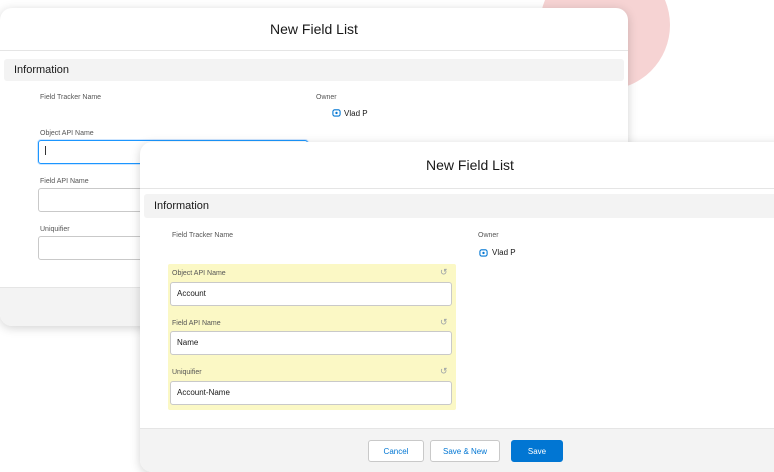 This screenshot has width=774, height=472. Describe the element at coordinates (465, 451) in the screenshot. I see `save-and-new-button: Save & New` at that location.